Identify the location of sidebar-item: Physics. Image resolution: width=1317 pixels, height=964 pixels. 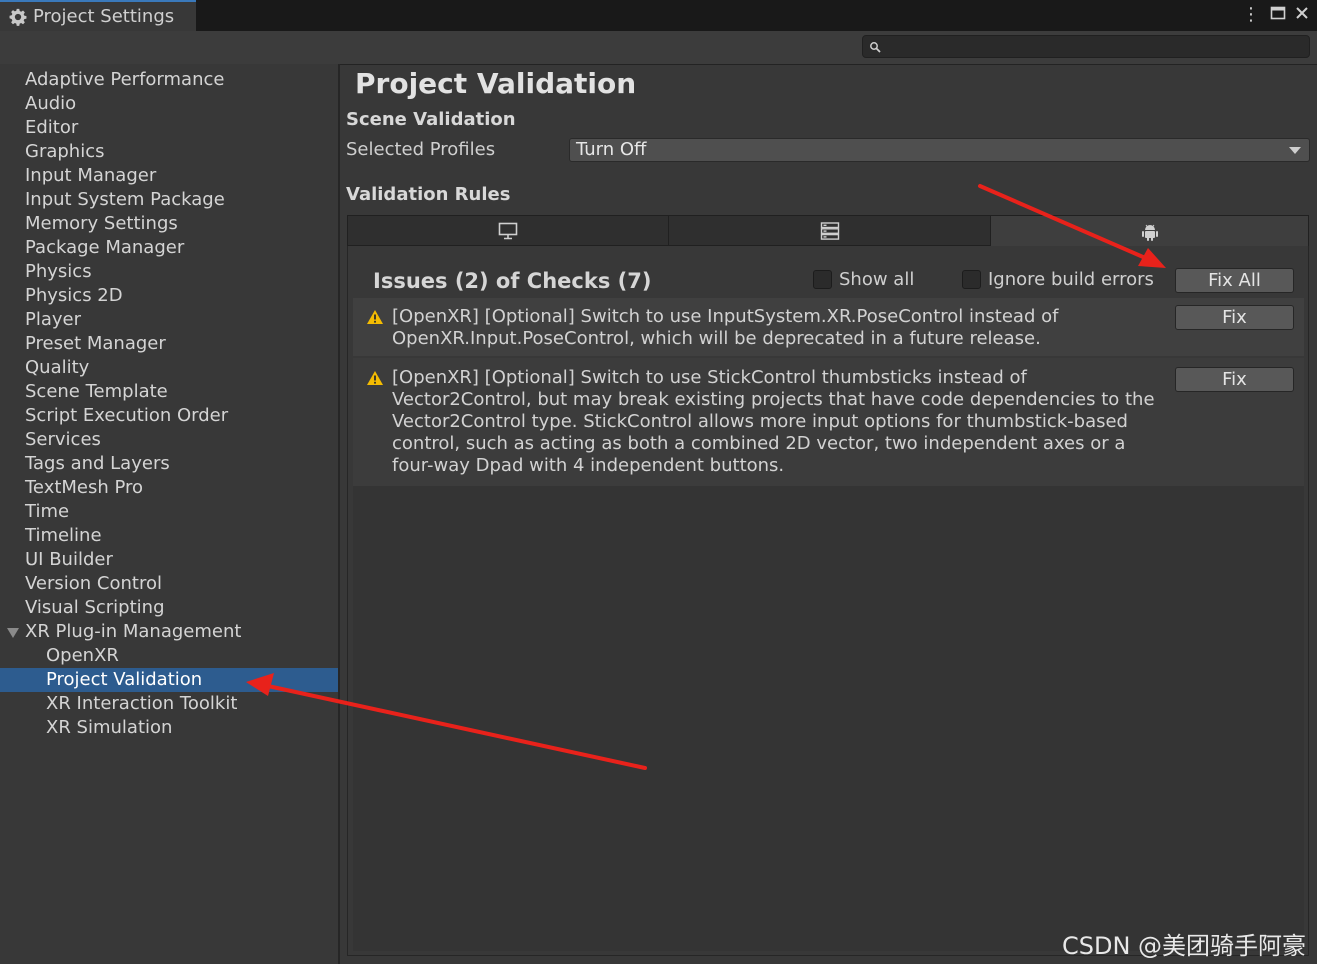
(181, 272).